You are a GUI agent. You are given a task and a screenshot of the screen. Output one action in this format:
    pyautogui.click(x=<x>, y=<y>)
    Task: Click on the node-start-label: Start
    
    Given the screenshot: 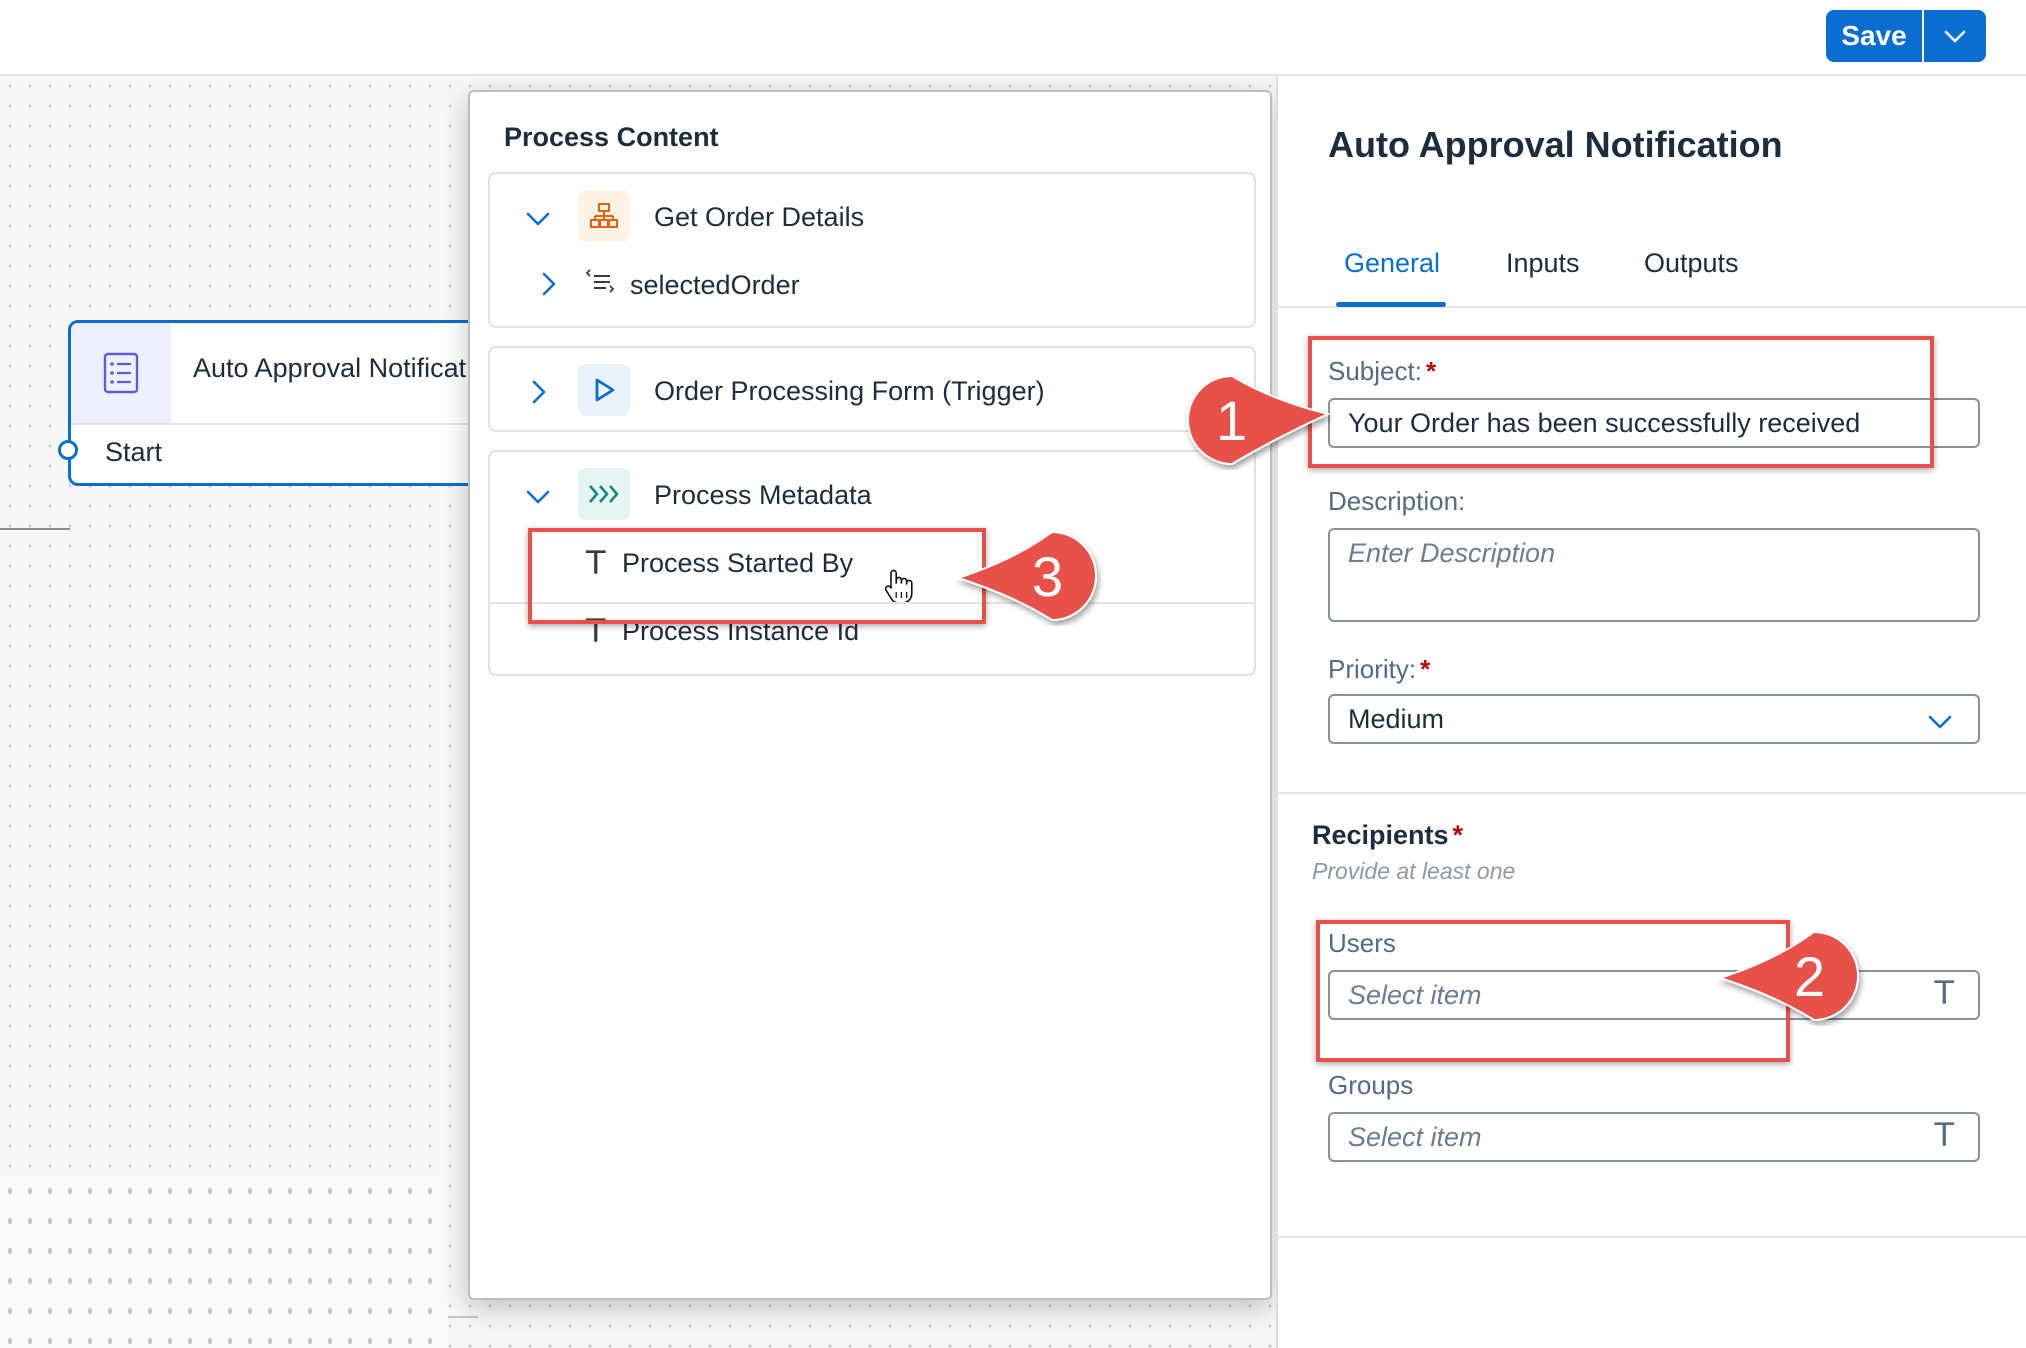 What is the action you would take?
    pyautogui.click(x=134, y=452)
    